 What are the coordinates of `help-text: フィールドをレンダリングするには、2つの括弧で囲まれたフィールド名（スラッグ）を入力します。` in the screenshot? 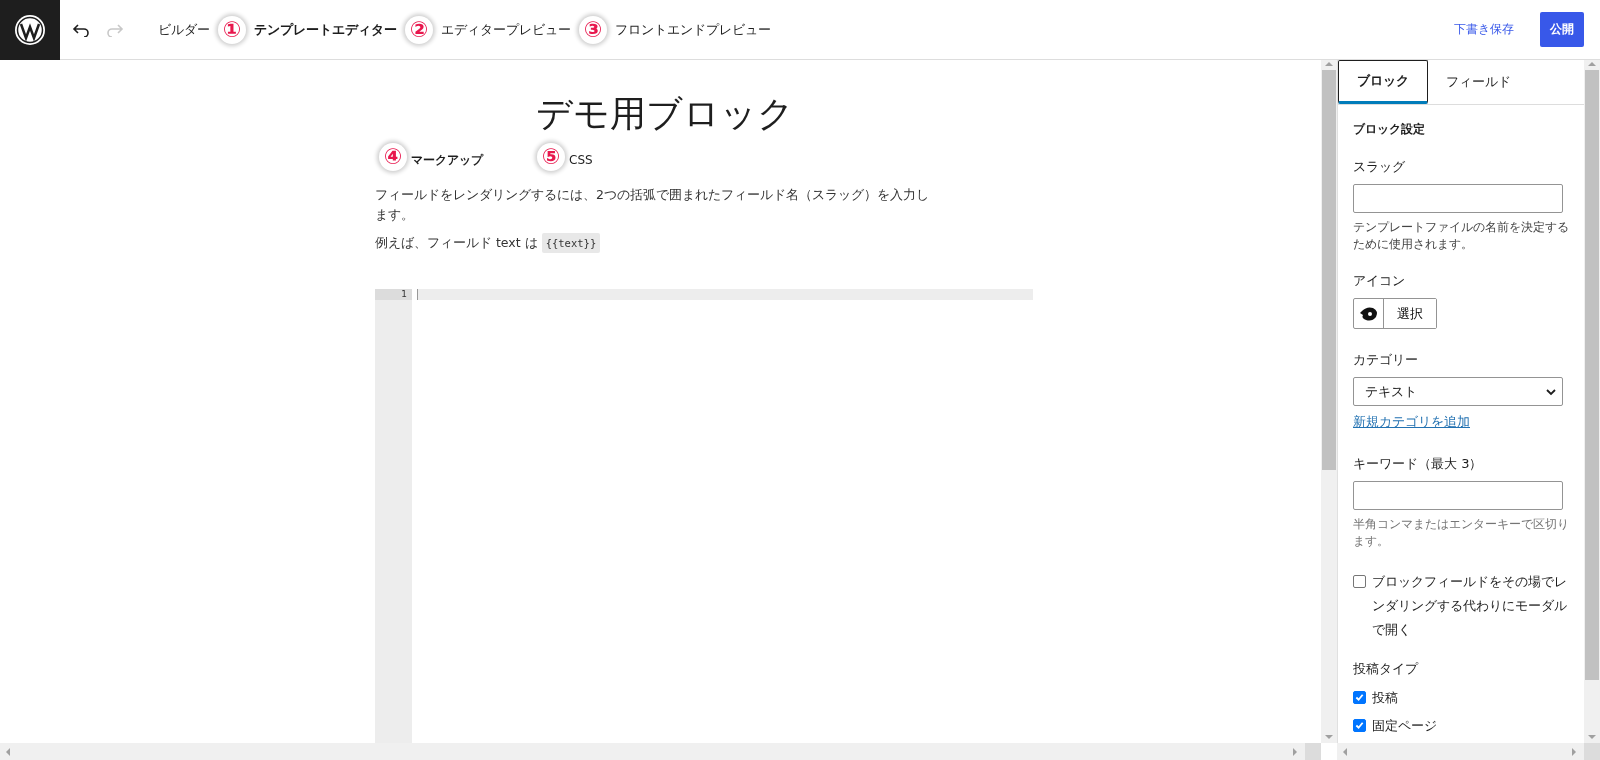 It's located at (652, 205).